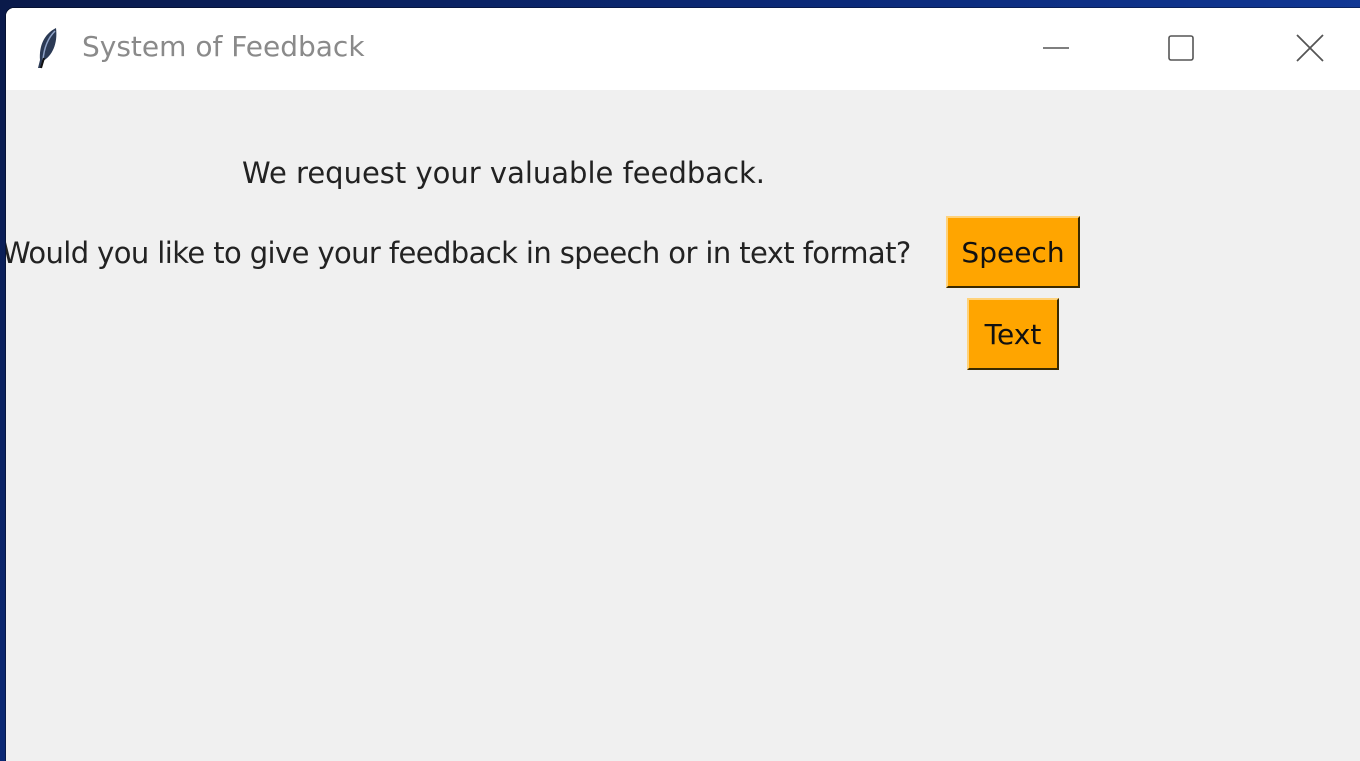  I want to click on feather-icon, so click(48, 48).